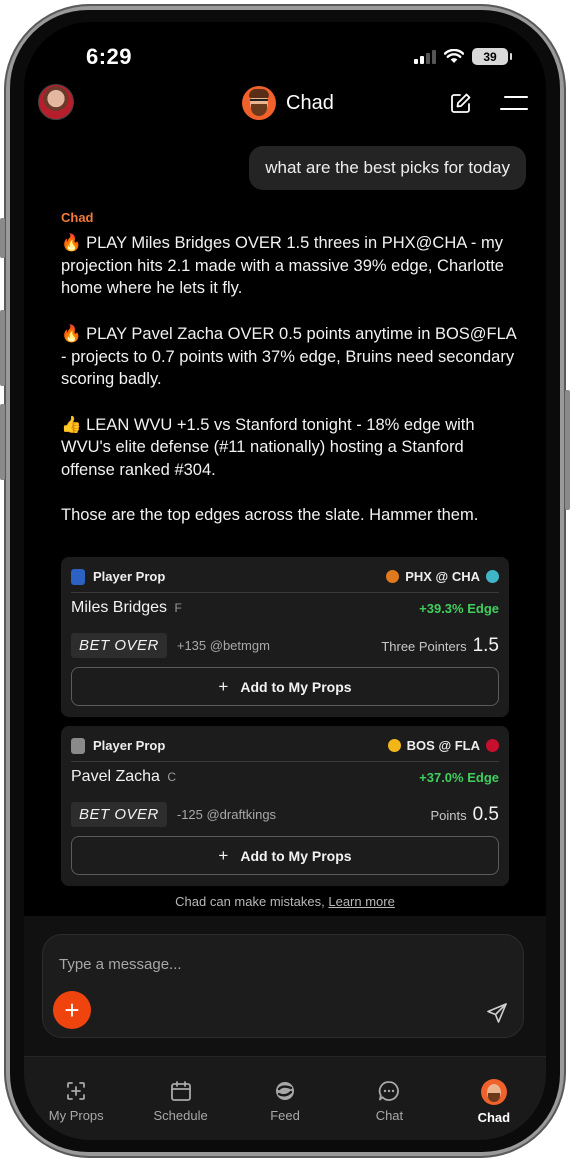 The height and width of the screenshot is (1162, 570). Describe the element at coordinates (119, 607) in the screenshot. I see `player-name: Miles Bridges` at that location.